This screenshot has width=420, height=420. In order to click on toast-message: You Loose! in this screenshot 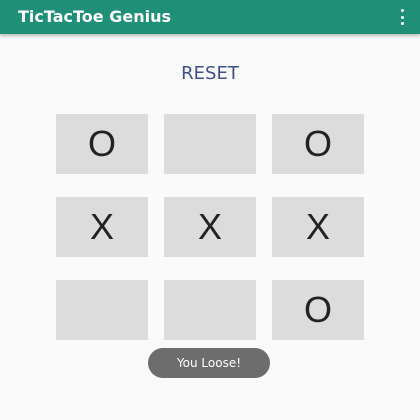, I will do `click(209, 363)`.